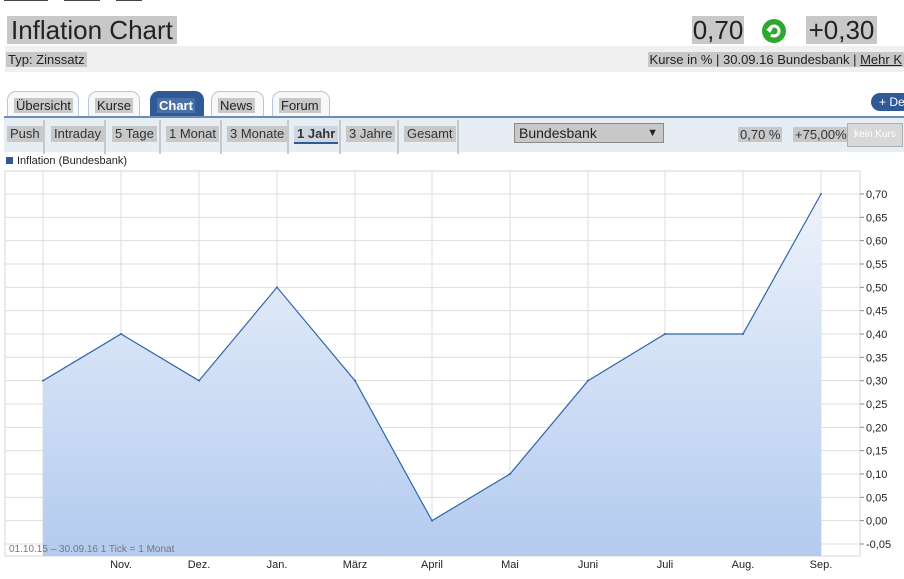  What do you see at coordinates (199, 565) in the screenshot?
I see `x-tick-label: Dez.` at bounding box center [199, 565].